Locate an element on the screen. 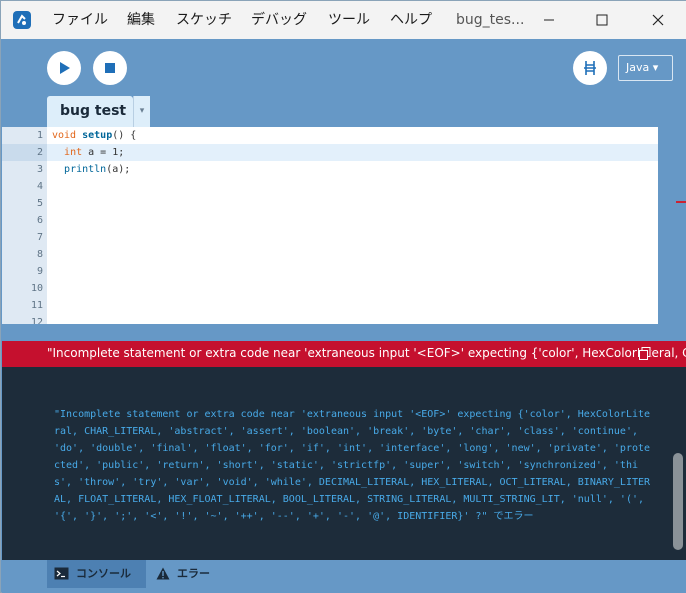  menu-edit: 編集 is located at coordinates (141, 20).